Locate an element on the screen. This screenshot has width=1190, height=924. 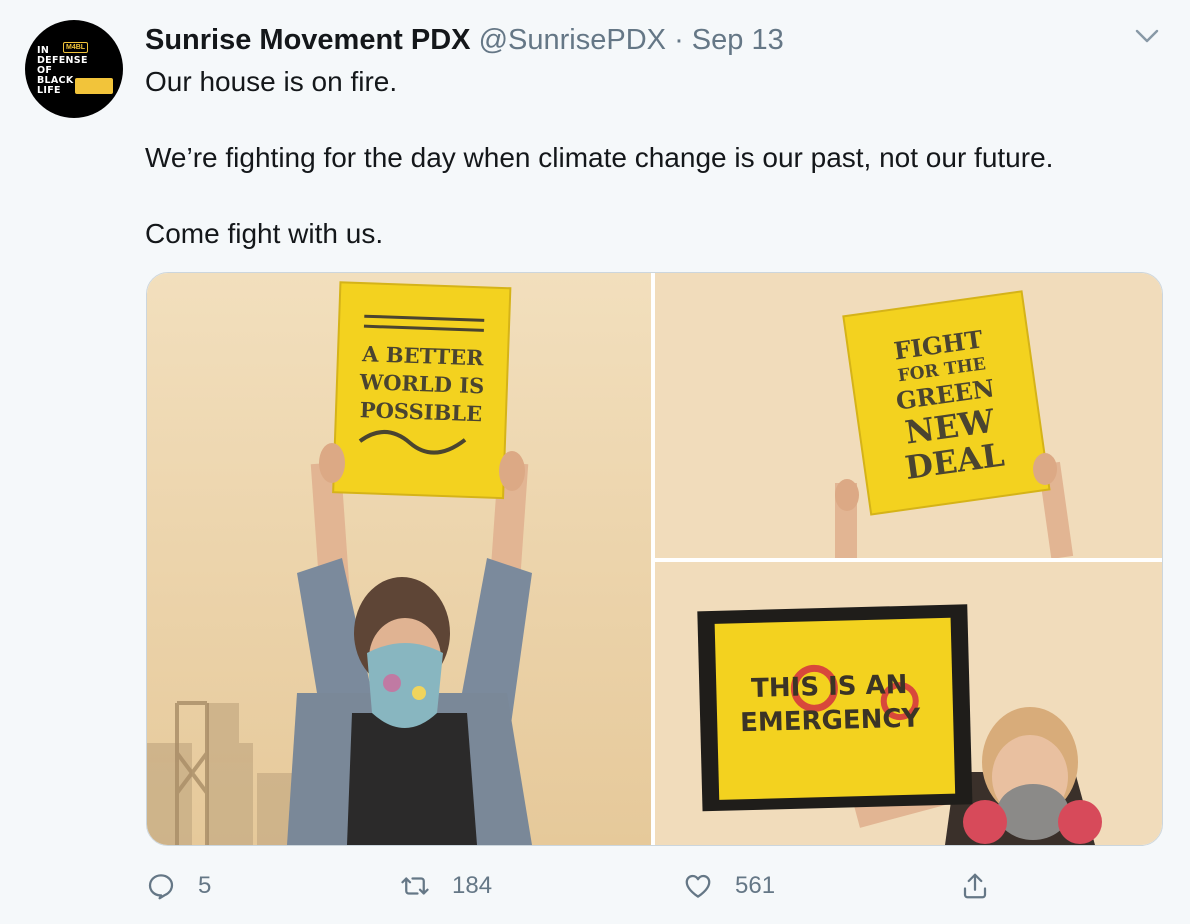
avatar-badge: M4BL is located at coordinates (76, 47).